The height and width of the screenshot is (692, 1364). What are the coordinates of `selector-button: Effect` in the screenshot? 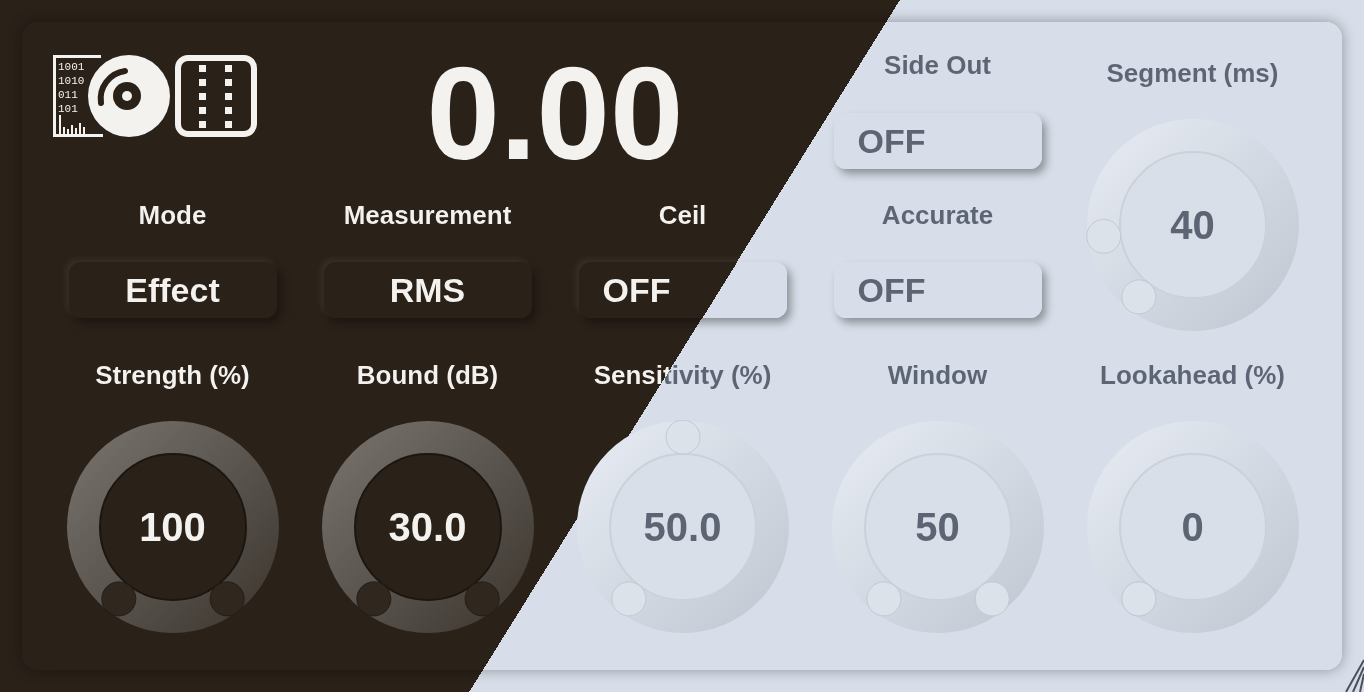 It's located at (172, 290).